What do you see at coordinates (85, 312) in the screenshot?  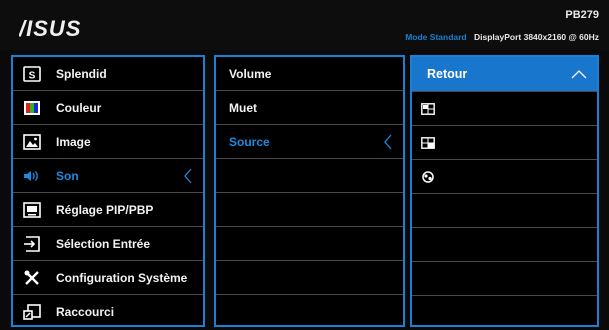 I see `menu-item-label: Raccourci` at bounding box center [85, 312].